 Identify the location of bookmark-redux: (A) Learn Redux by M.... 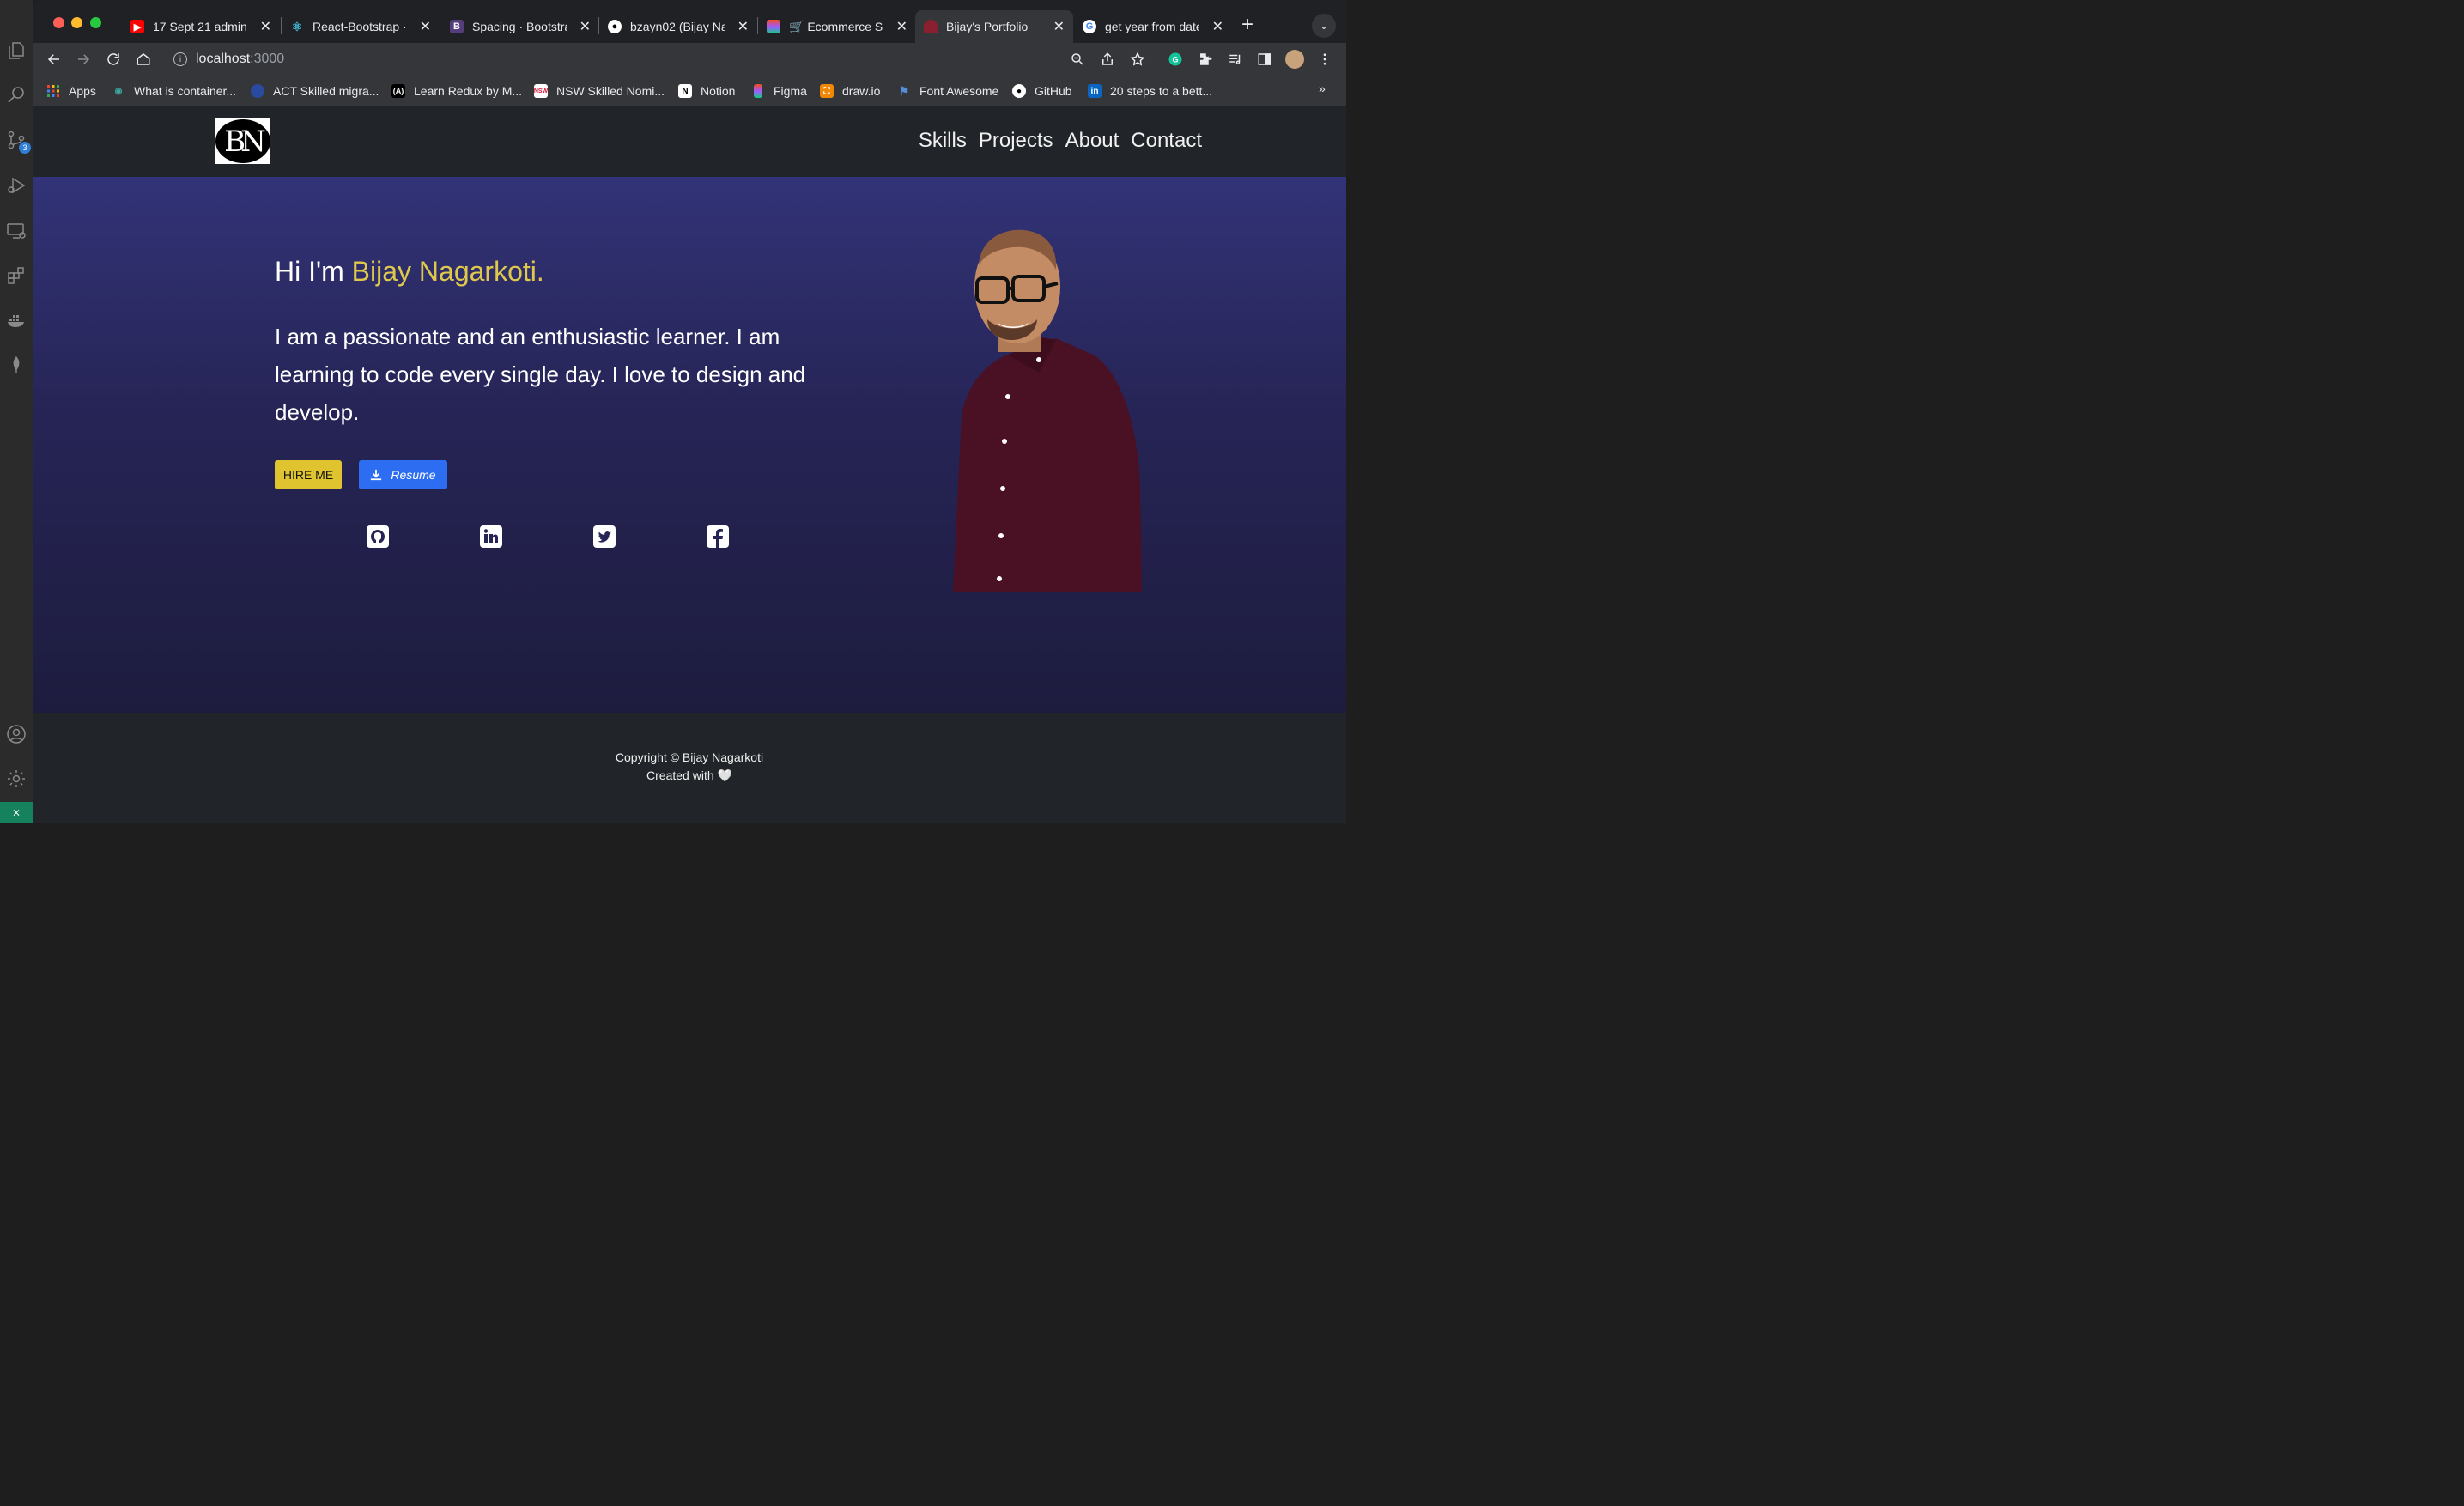
(456, 91).